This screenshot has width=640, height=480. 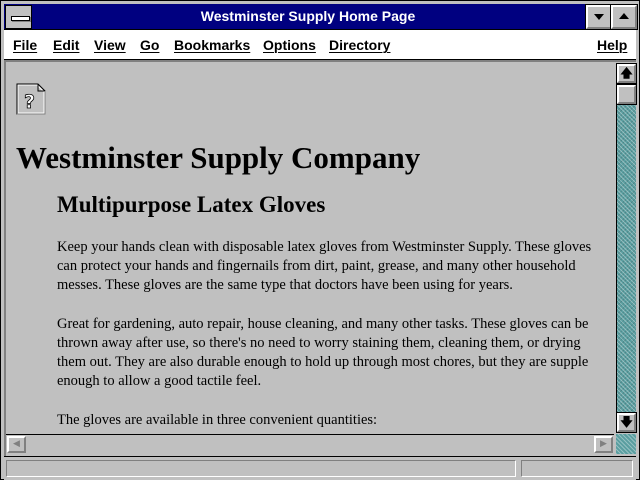 What do you see at coordinates (110, 45) in the screenshot?
I see `menu-view: View` at bounding box center [110, 45].